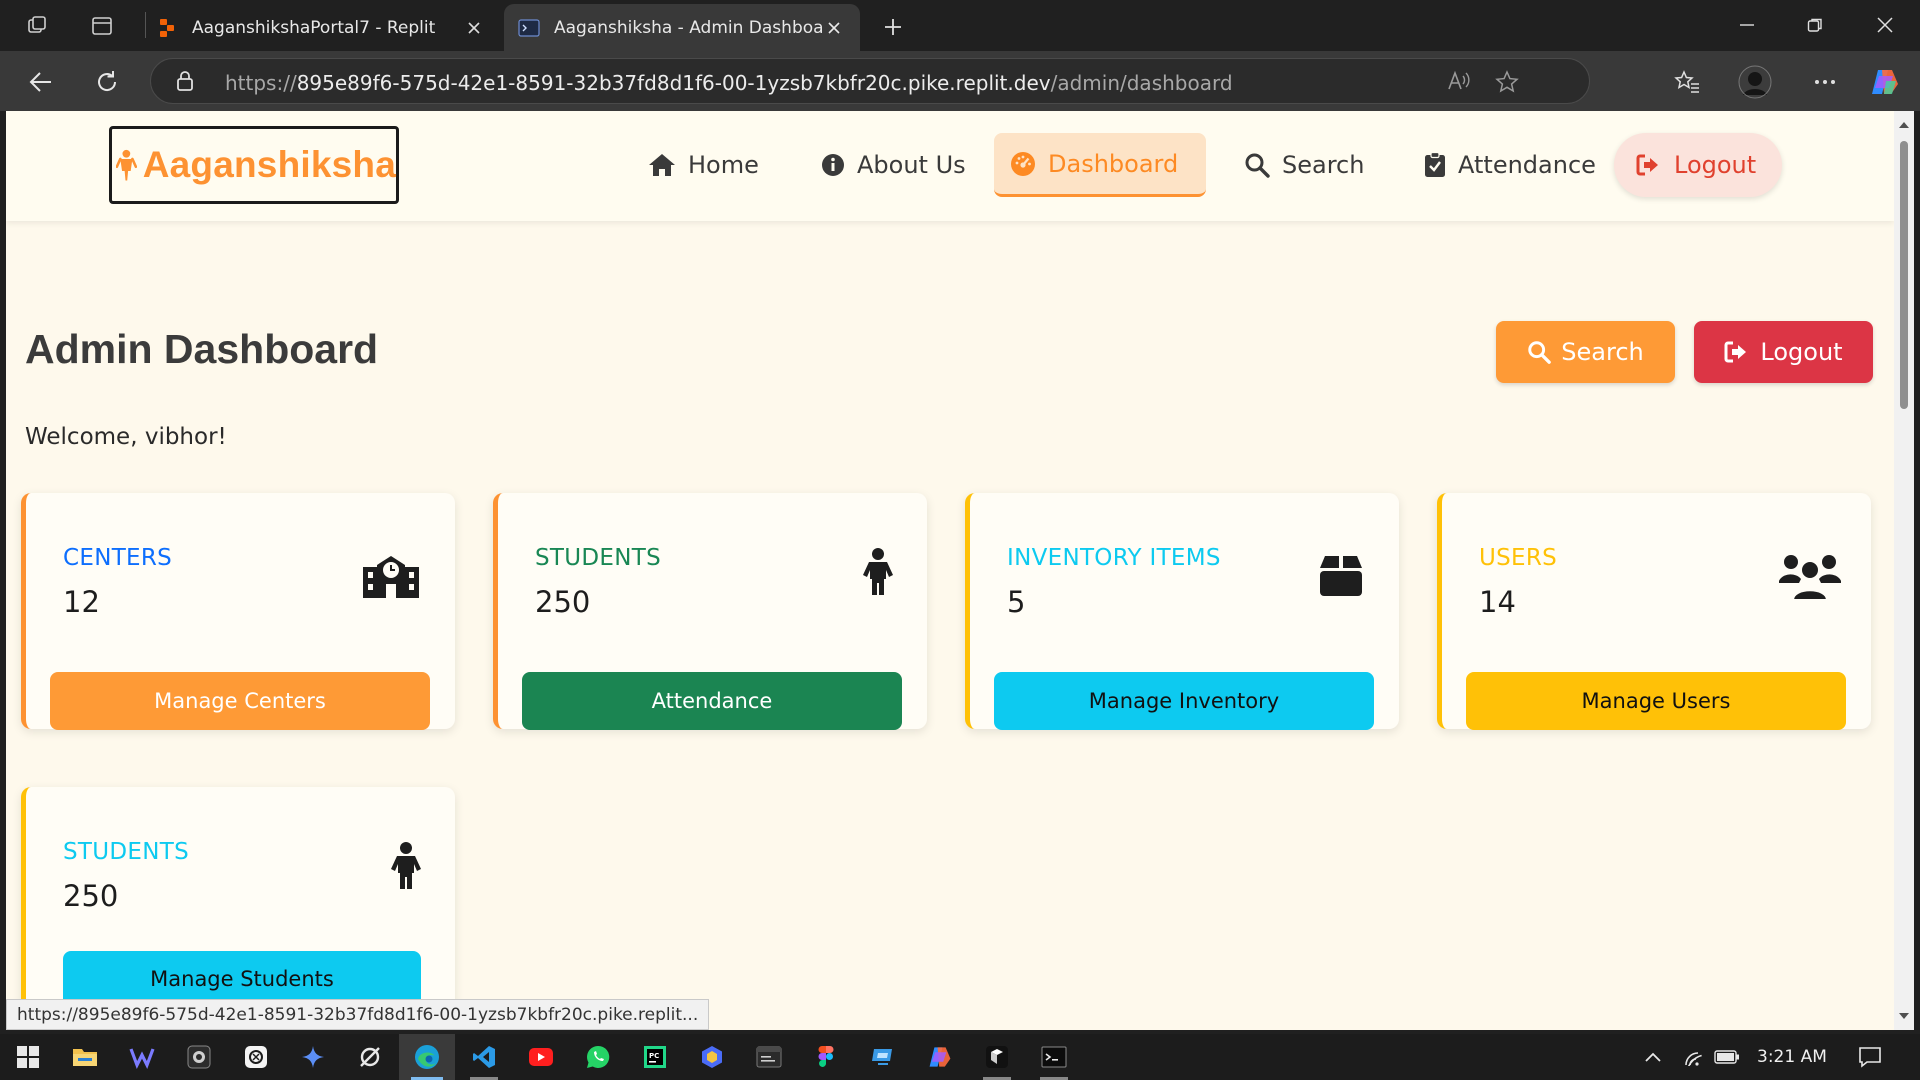  What do you see at coordinates (1727, 1057) in the screenshot?
I see `battery-icon` at bounding box center [1727, 1057].